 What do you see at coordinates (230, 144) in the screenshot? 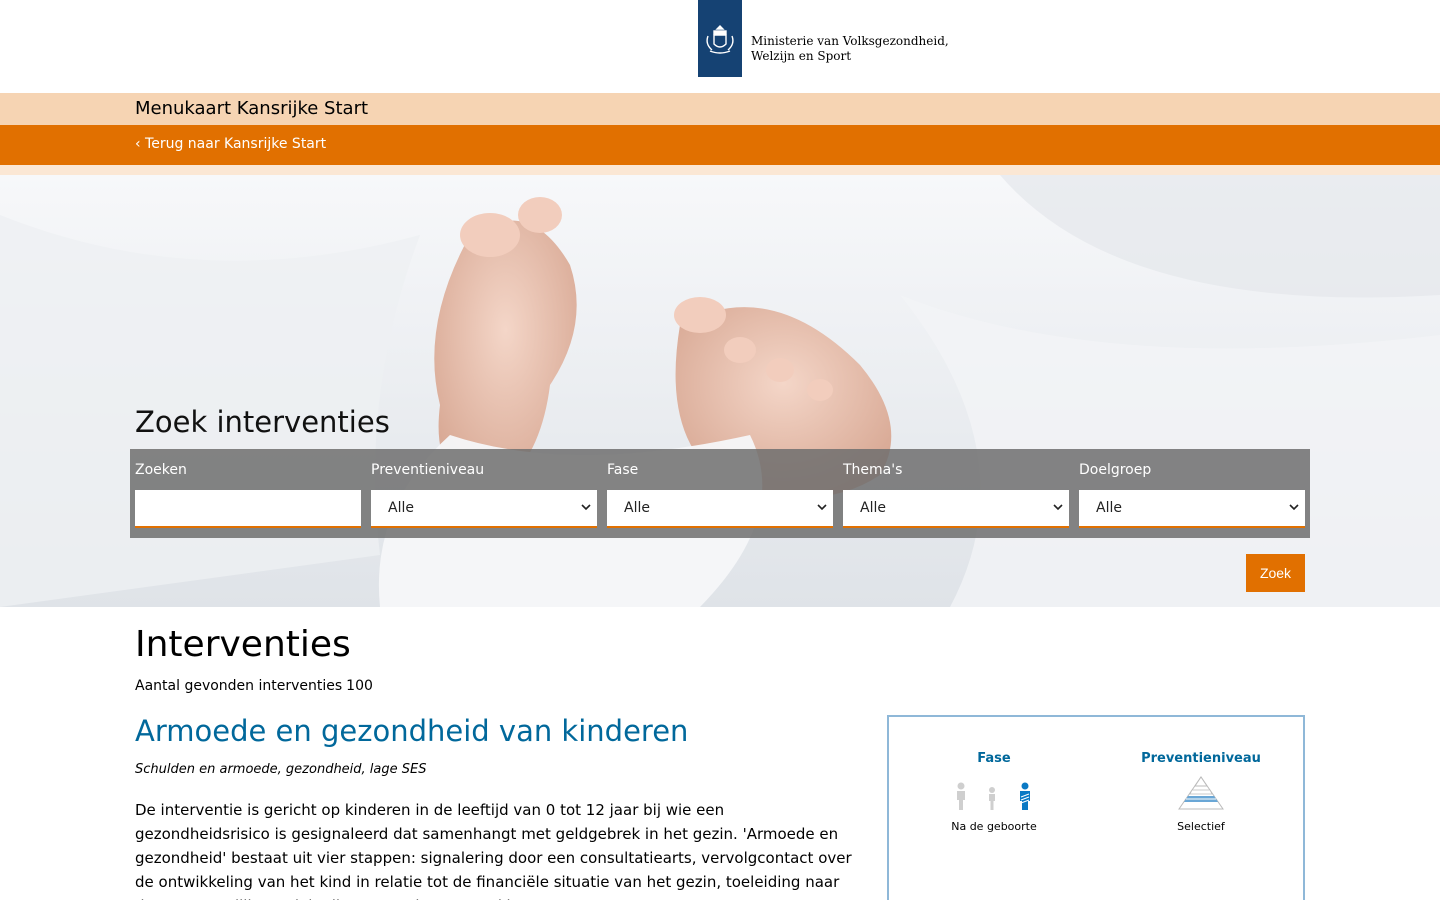
I see `back-link: ‹ Terug naar Kansrijke Start` at bounding box center [230, 144].